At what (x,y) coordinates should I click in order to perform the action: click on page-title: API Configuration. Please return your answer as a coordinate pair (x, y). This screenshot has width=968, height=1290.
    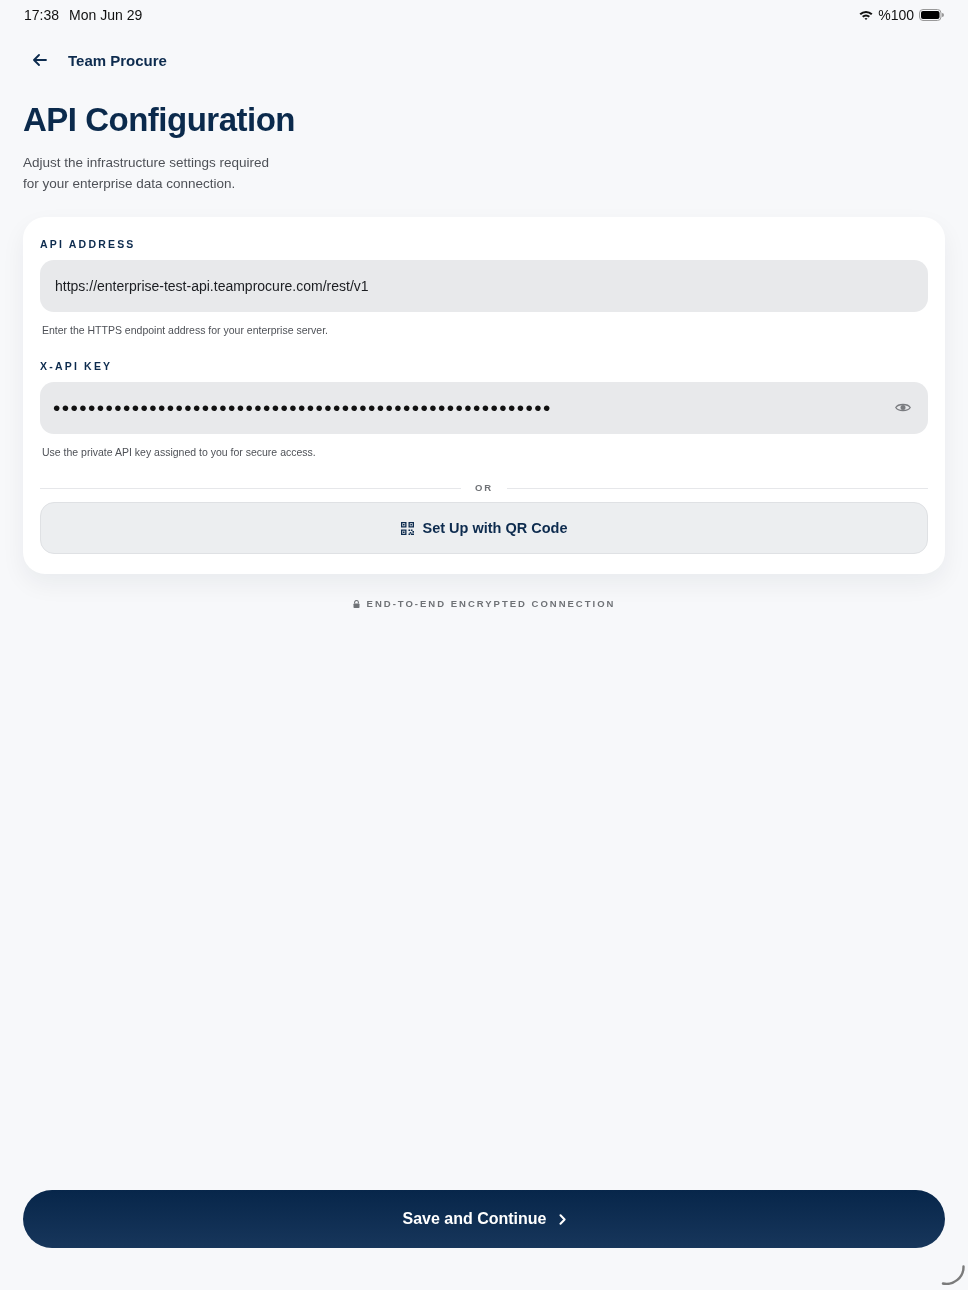
    Looking at the image, I should click on (159, 120).